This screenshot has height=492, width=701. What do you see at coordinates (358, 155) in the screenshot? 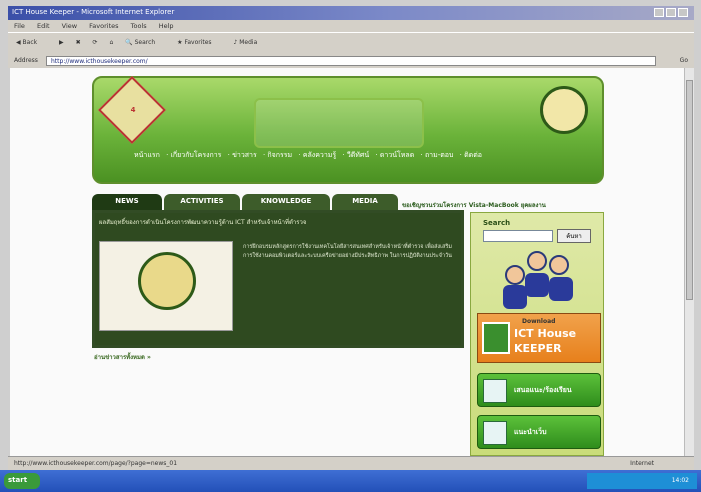
I see `nav-item-video: วีดีทัศน์` at bounding box center [358, 155].